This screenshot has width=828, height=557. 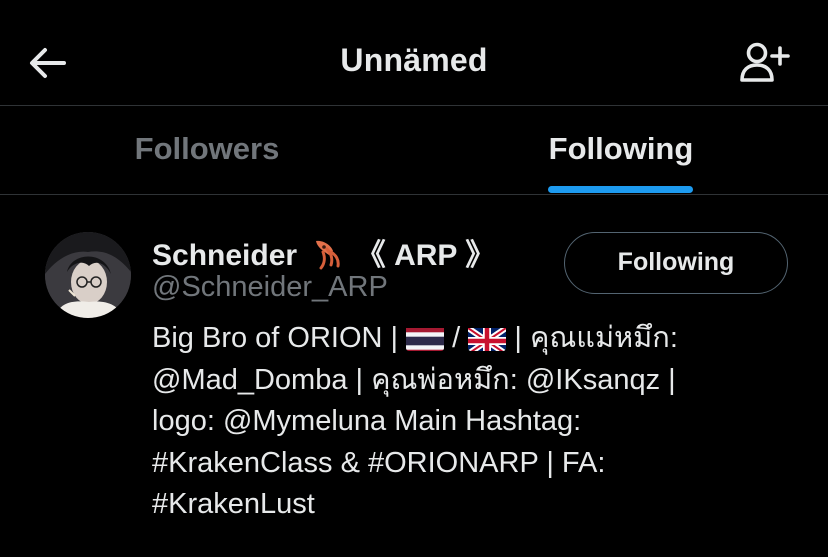 I want to click on user-display-name: Schneider 《 ARP 》, so click(x=323, y=252).